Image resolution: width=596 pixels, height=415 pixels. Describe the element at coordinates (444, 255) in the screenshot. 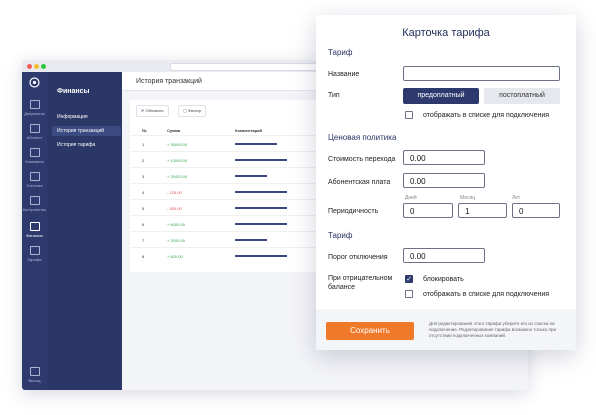

I see `disconnect-threshold-input: 0.00` at that location.